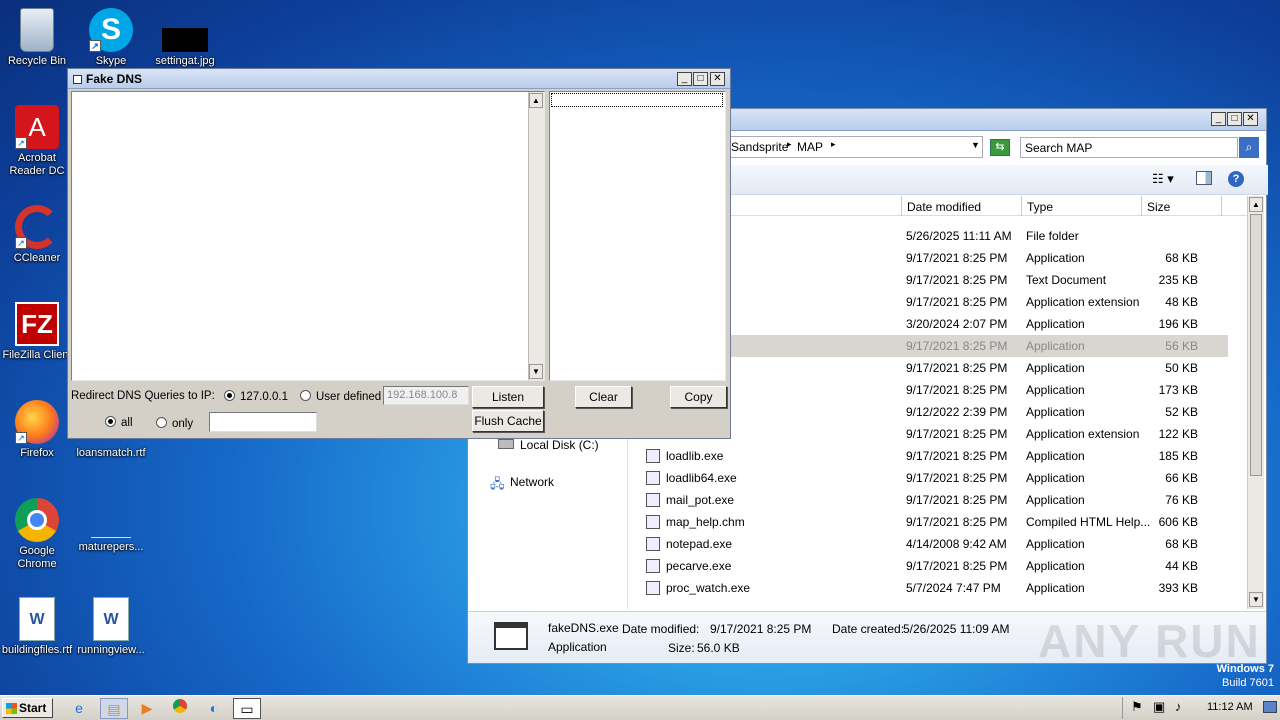 The height and width of the screenshot is (720, 1280). Describe the element at coordinates (816, 206) in the screenshot. I see `column-name` at that location.